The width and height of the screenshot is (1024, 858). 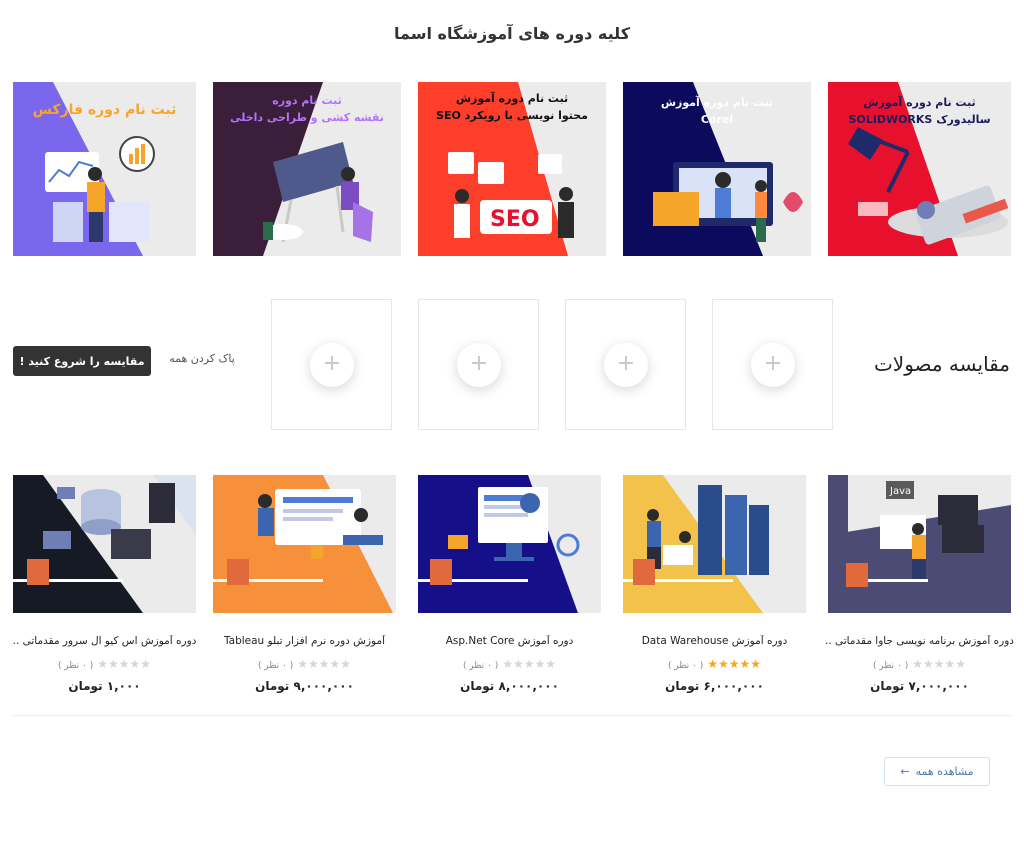 What do you see at coordinates (307, 117) in the screenshot?
I see `banner-line2: نقشه کشی و طراحی داخلی` at bounding box center [307, 117].